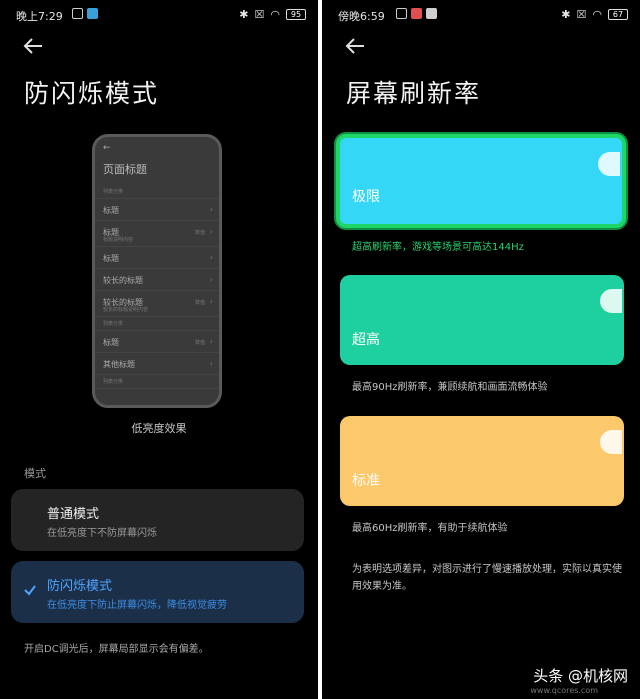  Describe the element at coordinates (482, 461) in the screenshot. I see `refresh-rate-card-standard: 标准` at that location.